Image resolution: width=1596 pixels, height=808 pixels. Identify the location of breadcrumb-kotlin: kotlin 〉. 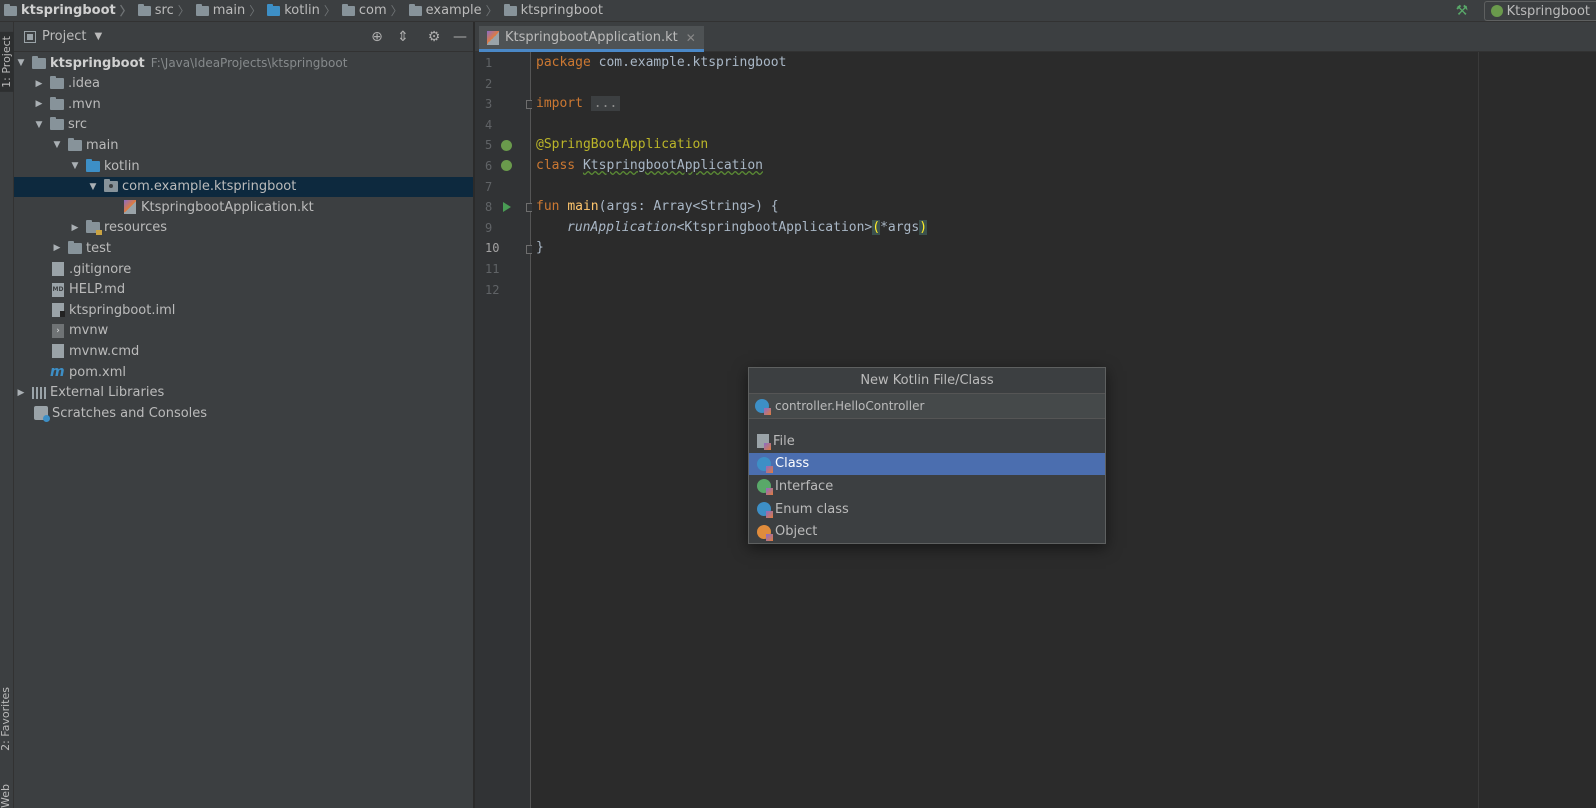
(300, 11).